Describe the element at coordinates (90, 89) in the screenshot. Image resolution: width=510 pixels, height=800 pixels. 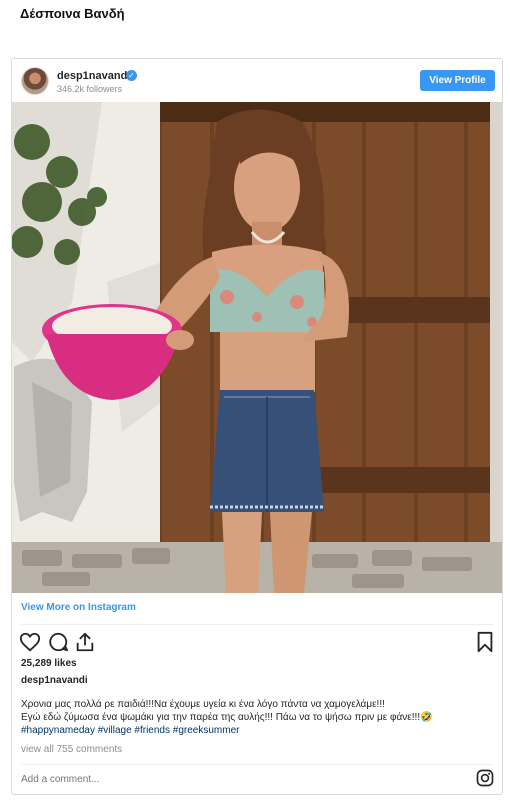
I see `followers-count: 346.2k followers` at that location.